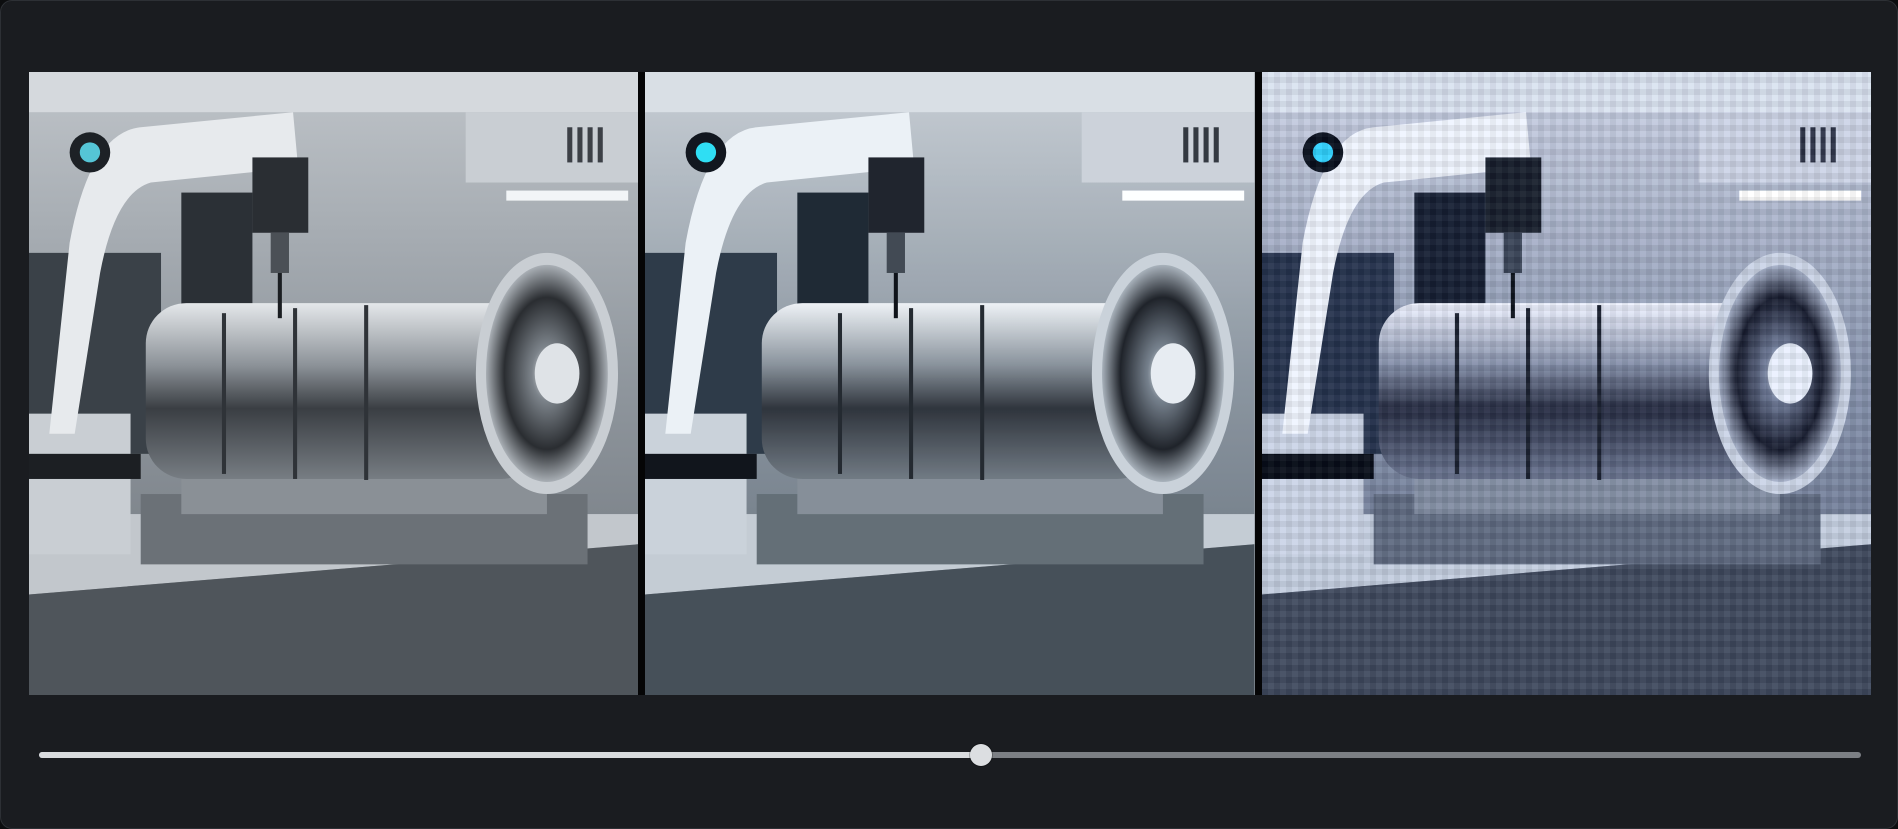 This screenshot has height=829, width=1898. Describe the element at coordinates (980, 755) in the screenshot. I see `slider-thumb` at that location.